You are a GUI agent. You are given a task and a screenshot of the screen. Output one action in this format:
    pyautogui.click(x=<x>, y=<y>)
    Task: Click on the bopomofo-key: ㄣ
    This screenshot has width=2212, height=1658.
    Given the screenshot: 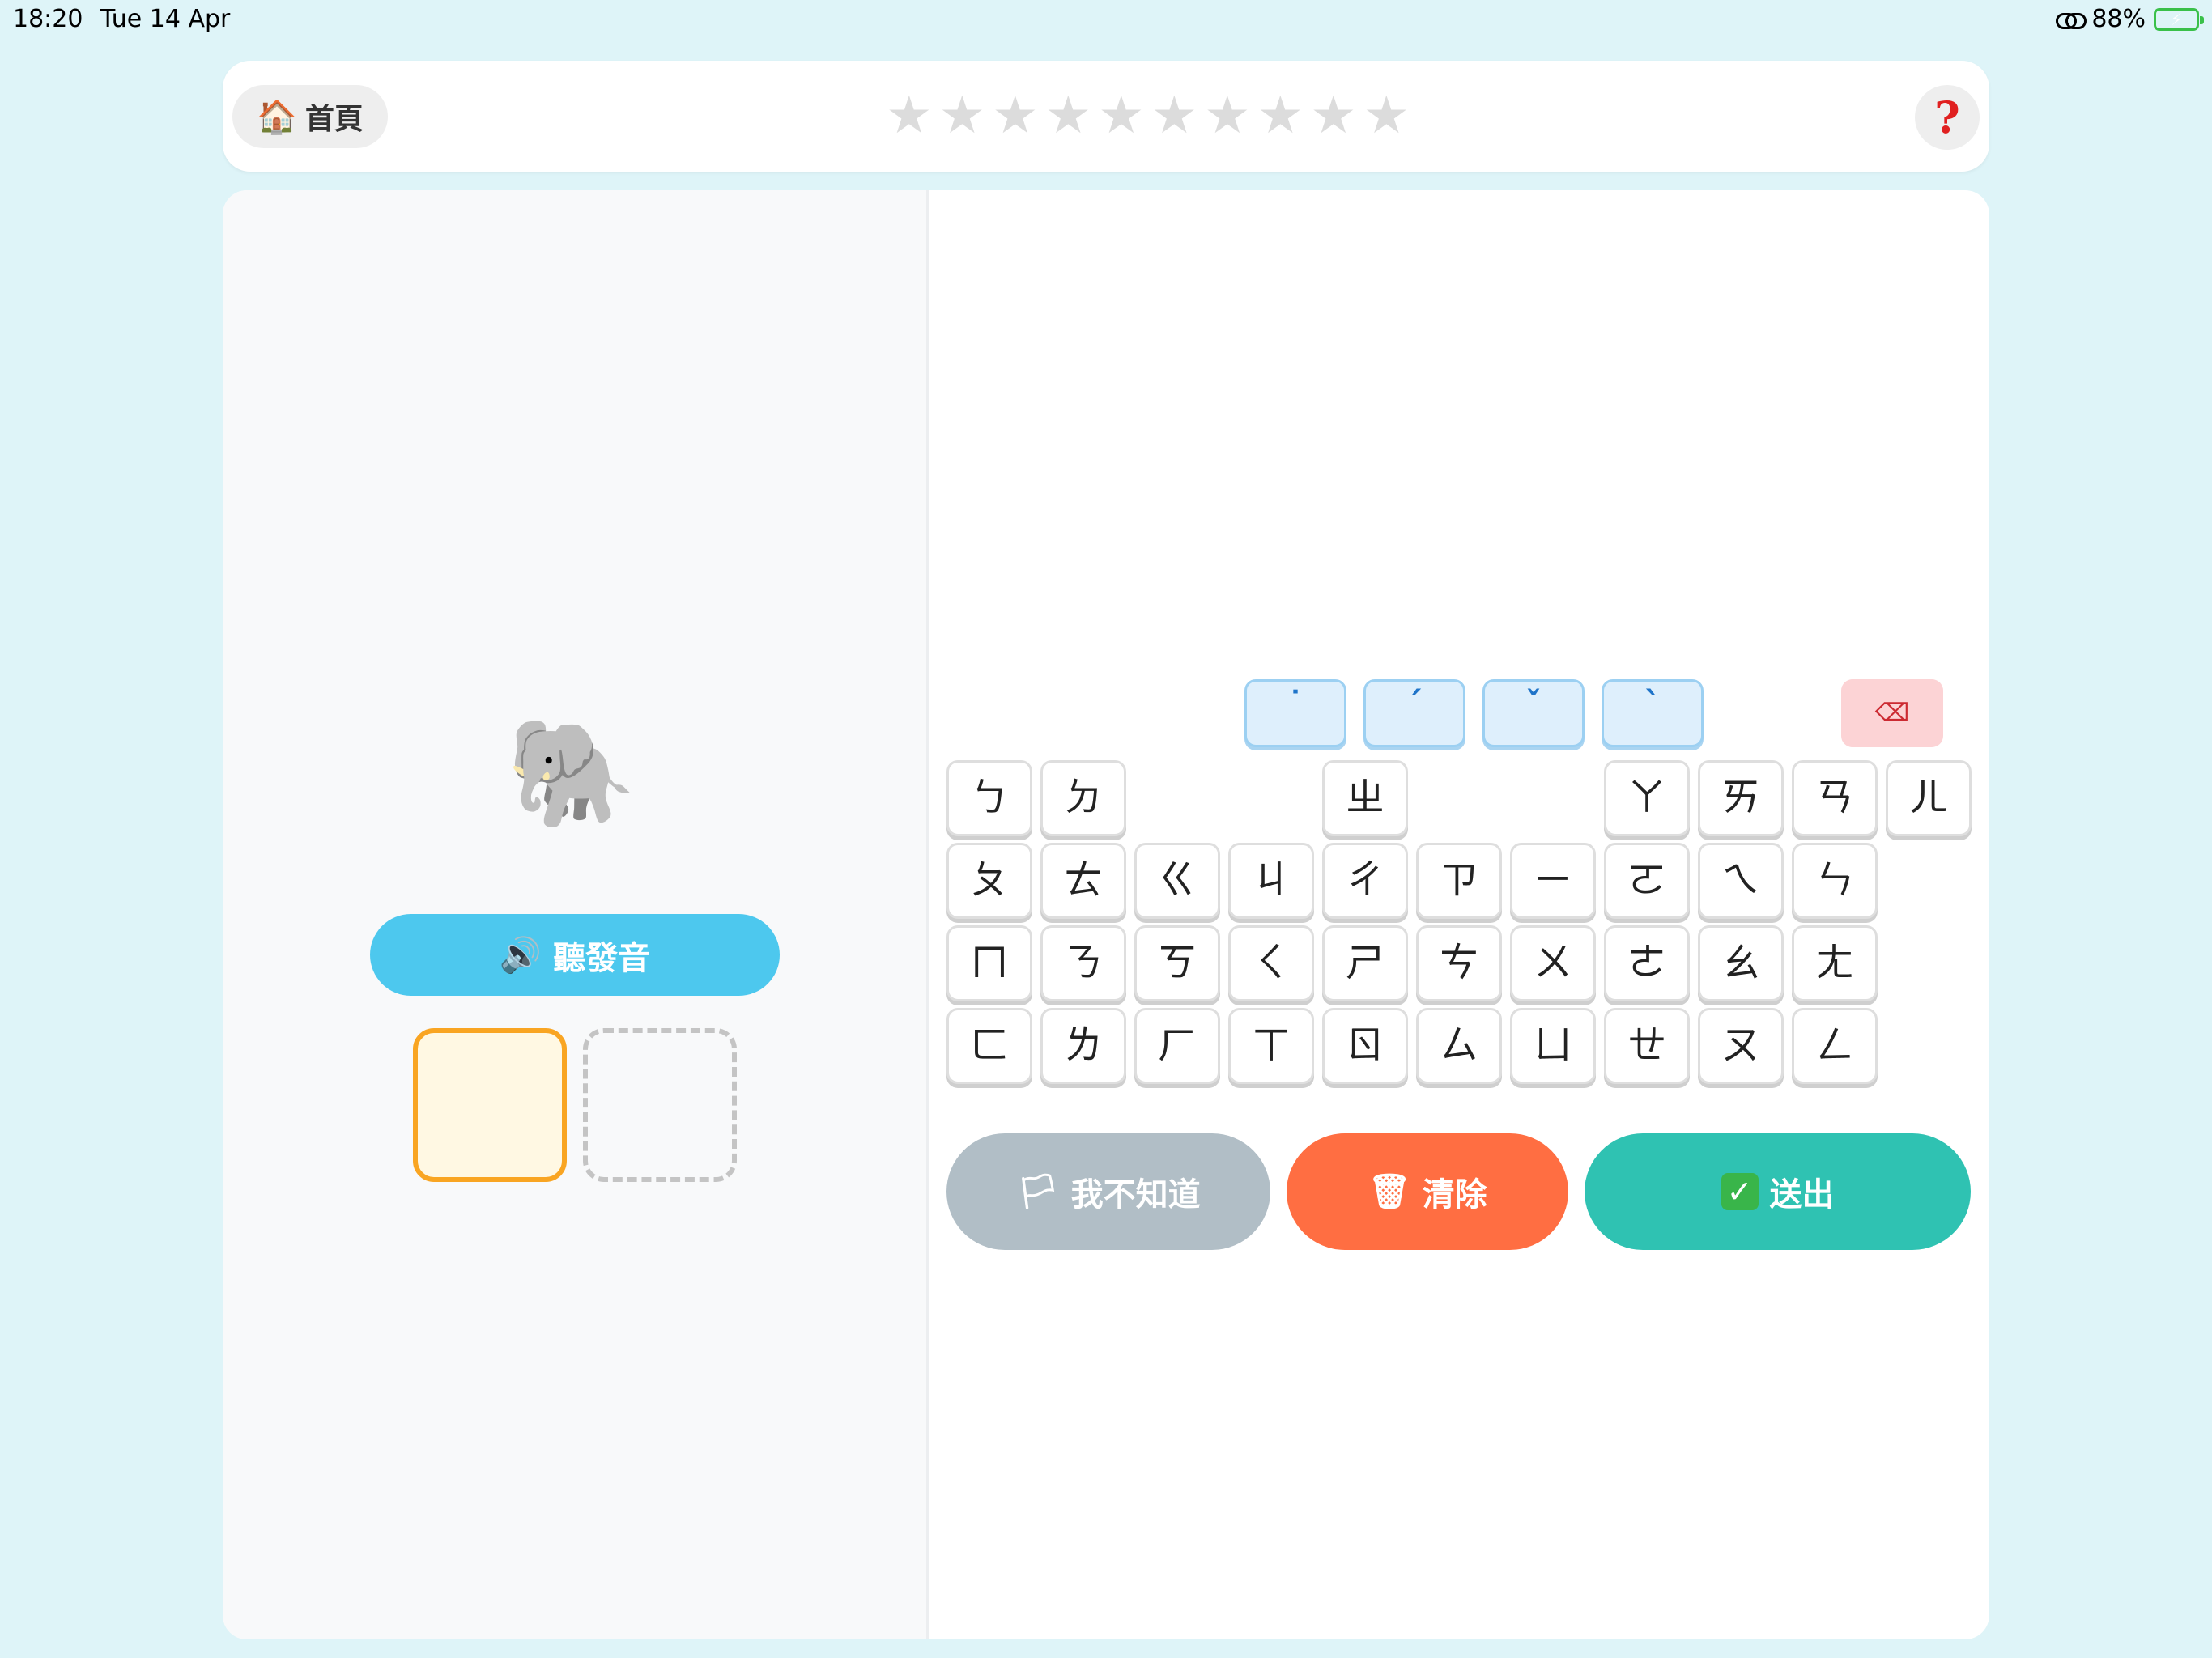 What is the action you would take?
    pyautogui.click(x=1835, y=881)
    